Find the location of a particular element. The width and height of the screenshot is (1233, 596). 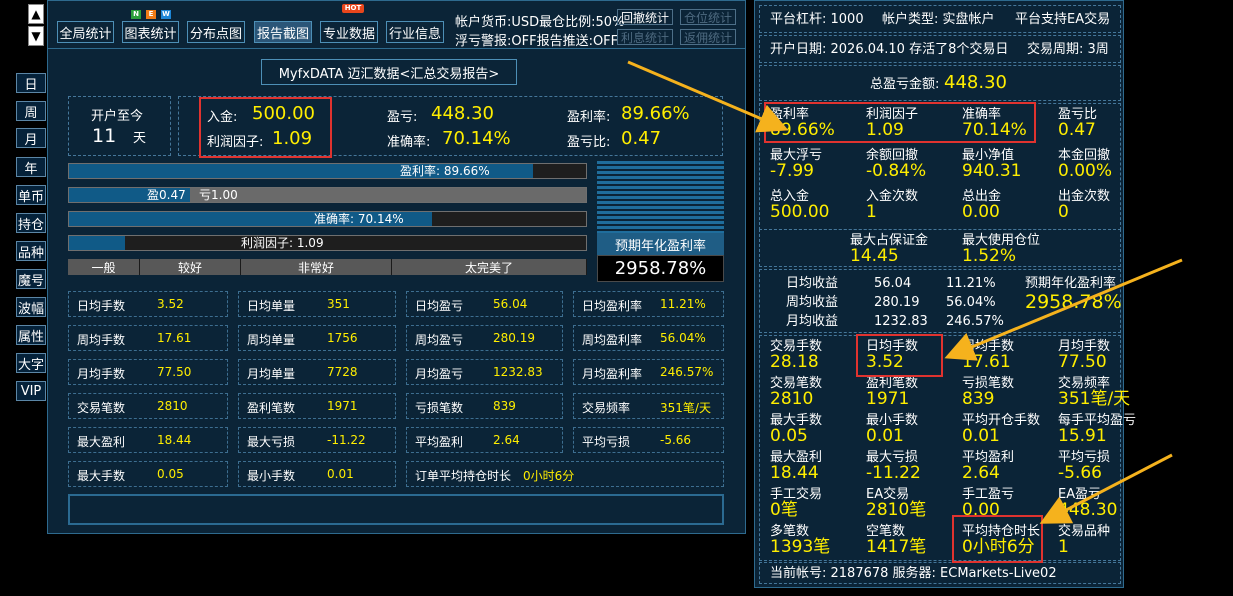

right-stat-value: -0.84% is located at coordinates (896, 171).